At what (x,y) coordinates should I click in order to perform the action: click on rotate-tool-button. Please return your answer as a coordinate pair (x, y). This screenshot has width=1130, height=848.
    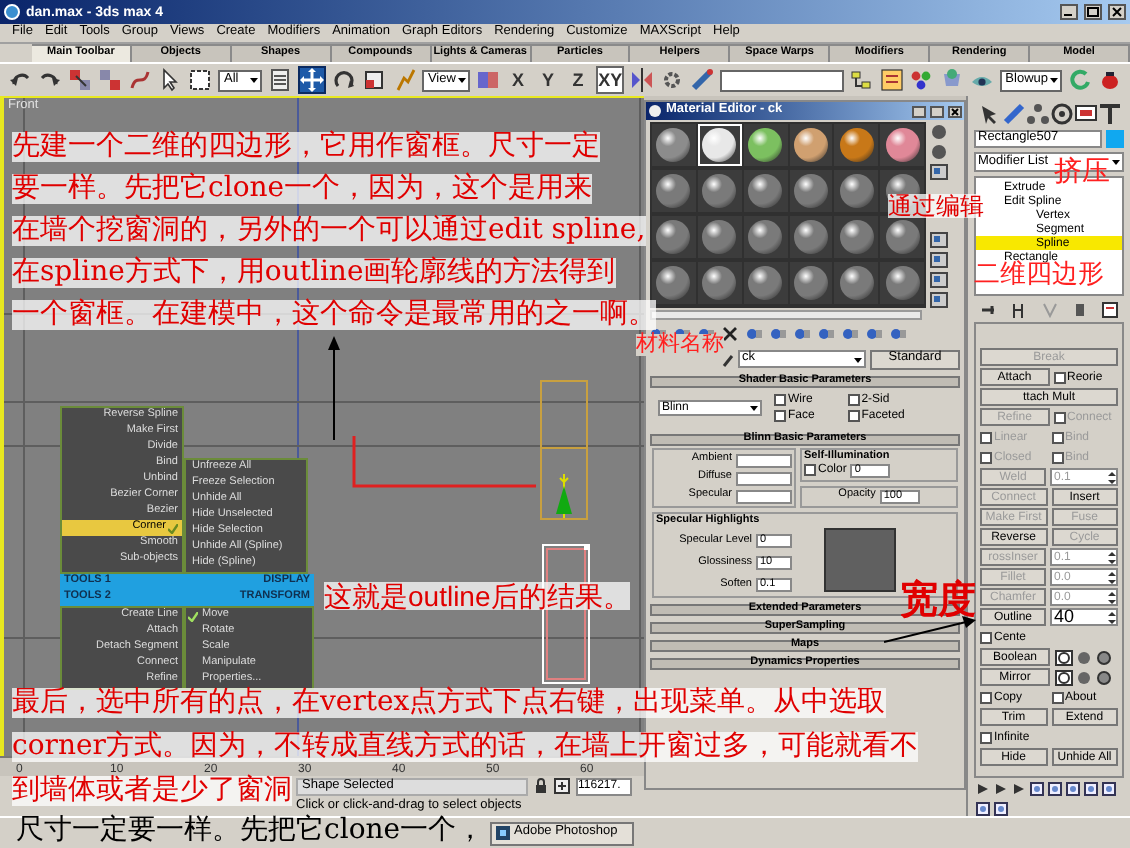
    Looking at the image, I should click on (343, 80).